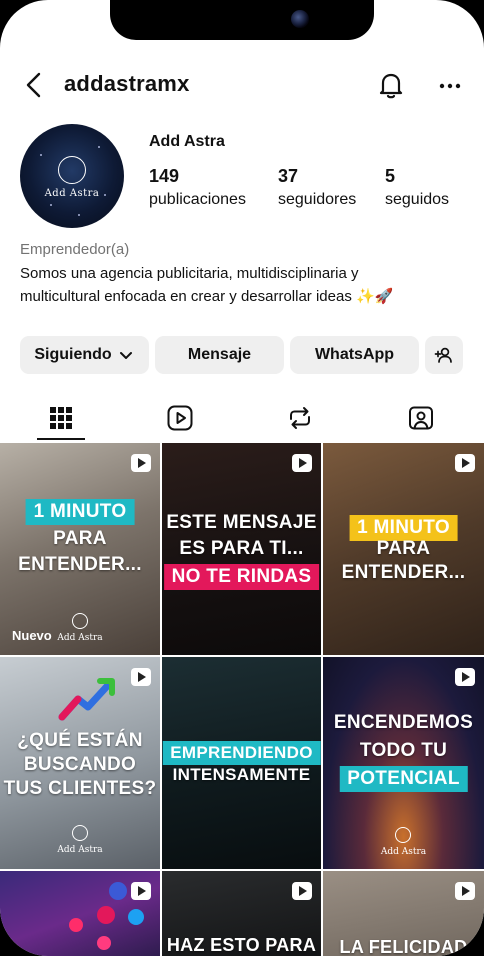 The height and width of the screenshot is (956, 484). What do you see at coordinates (317, 187) in the screenshot?
I see `stat-followers: 37 seguidores` at bounding box center [317, 187].